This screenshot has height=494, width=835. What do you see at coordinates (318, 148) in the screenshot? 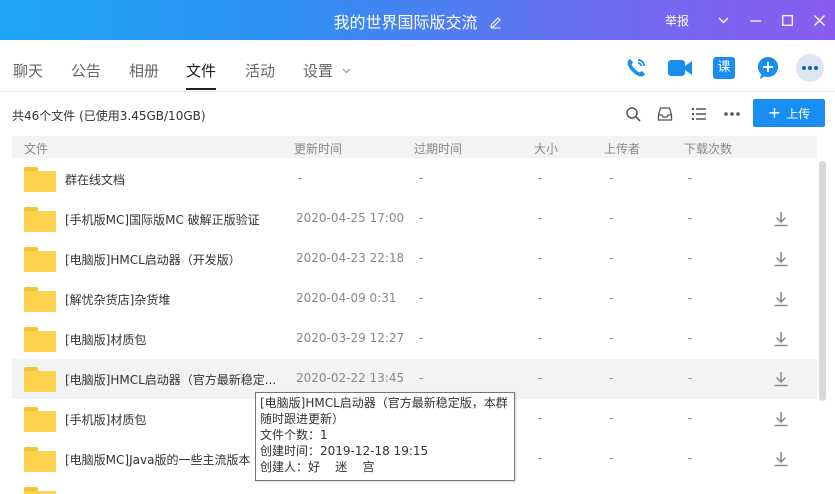
I see `column-header-updated: 更新时间` at bounding box center [318, 148].